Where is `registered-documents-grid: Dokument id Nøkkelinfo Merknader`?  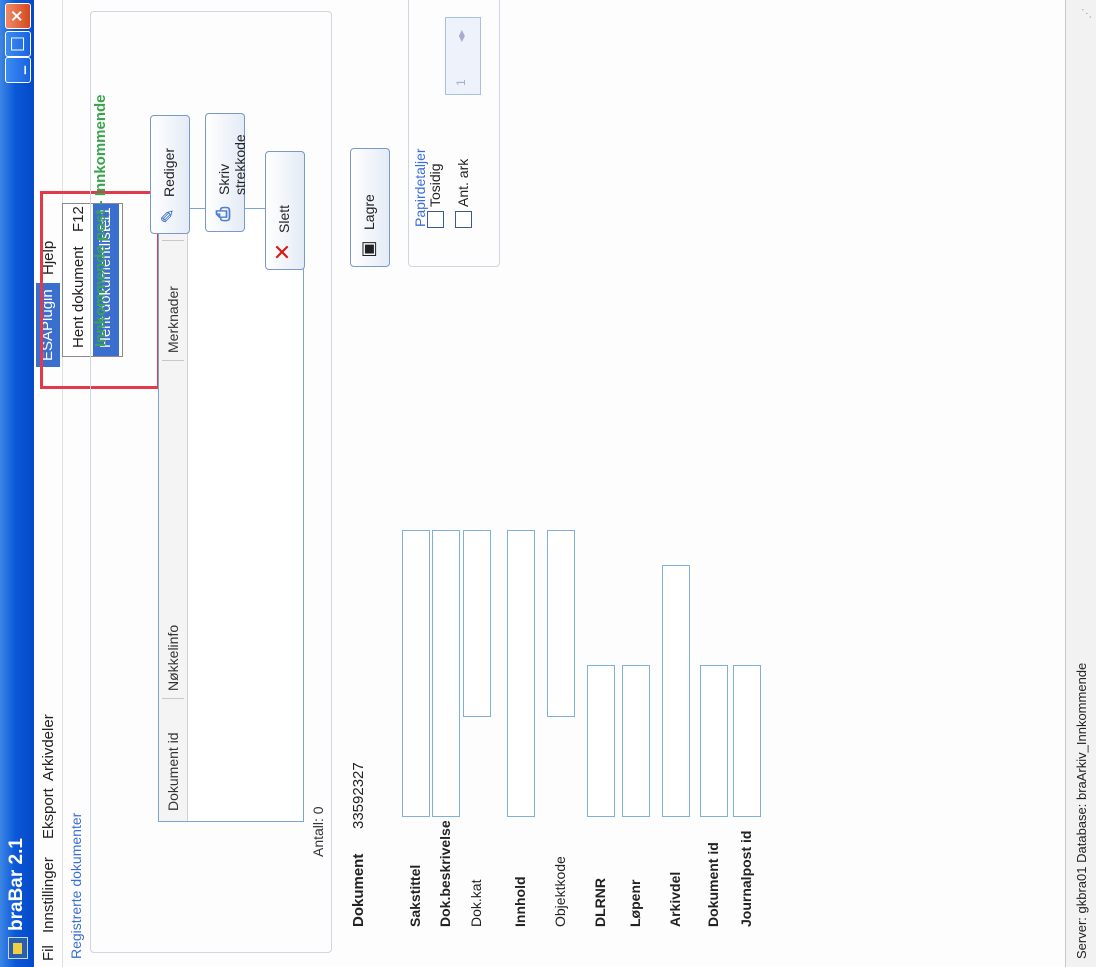 registered-documents-grid: Dokument id Nøkkelinfo Merknader is located at coordinates (231, 515).